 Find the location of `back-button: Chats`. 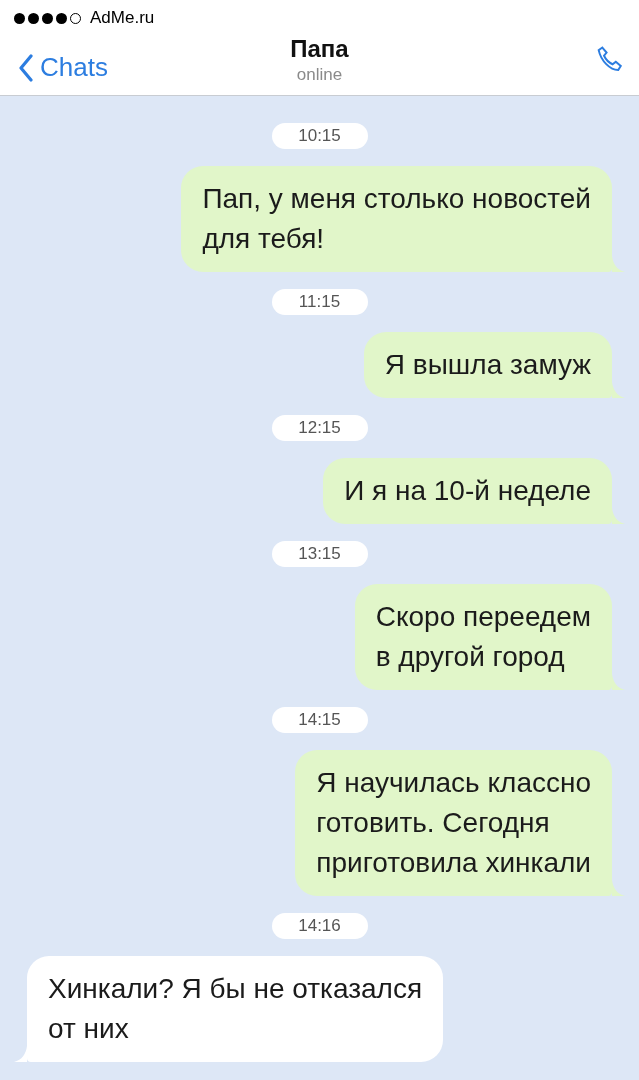

back-button: Chats is located at coordinates (63, 67).